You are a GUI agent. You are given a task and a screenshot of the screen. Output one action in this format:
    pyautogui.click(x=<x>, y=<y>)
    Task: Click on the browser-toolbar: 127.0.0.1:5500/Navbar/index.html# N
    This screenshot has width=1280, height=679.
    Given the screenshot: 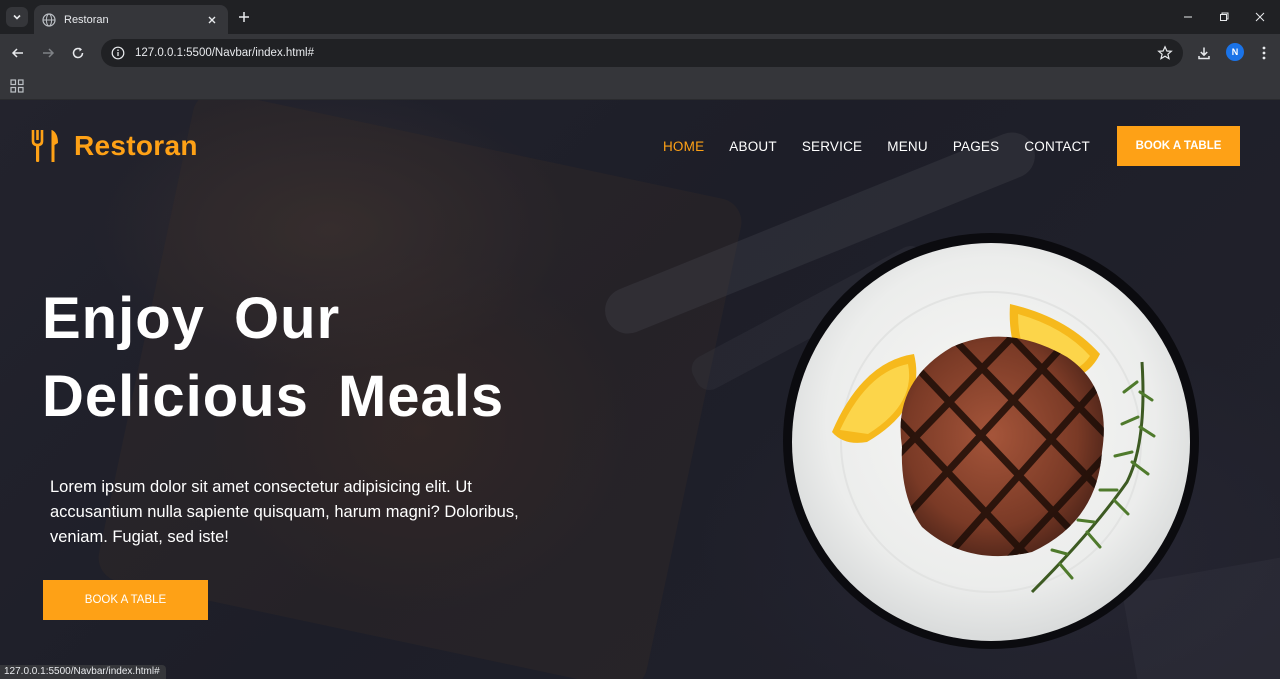 What is the action you would take?
    pyautogui.click(x=640, y=53)
    